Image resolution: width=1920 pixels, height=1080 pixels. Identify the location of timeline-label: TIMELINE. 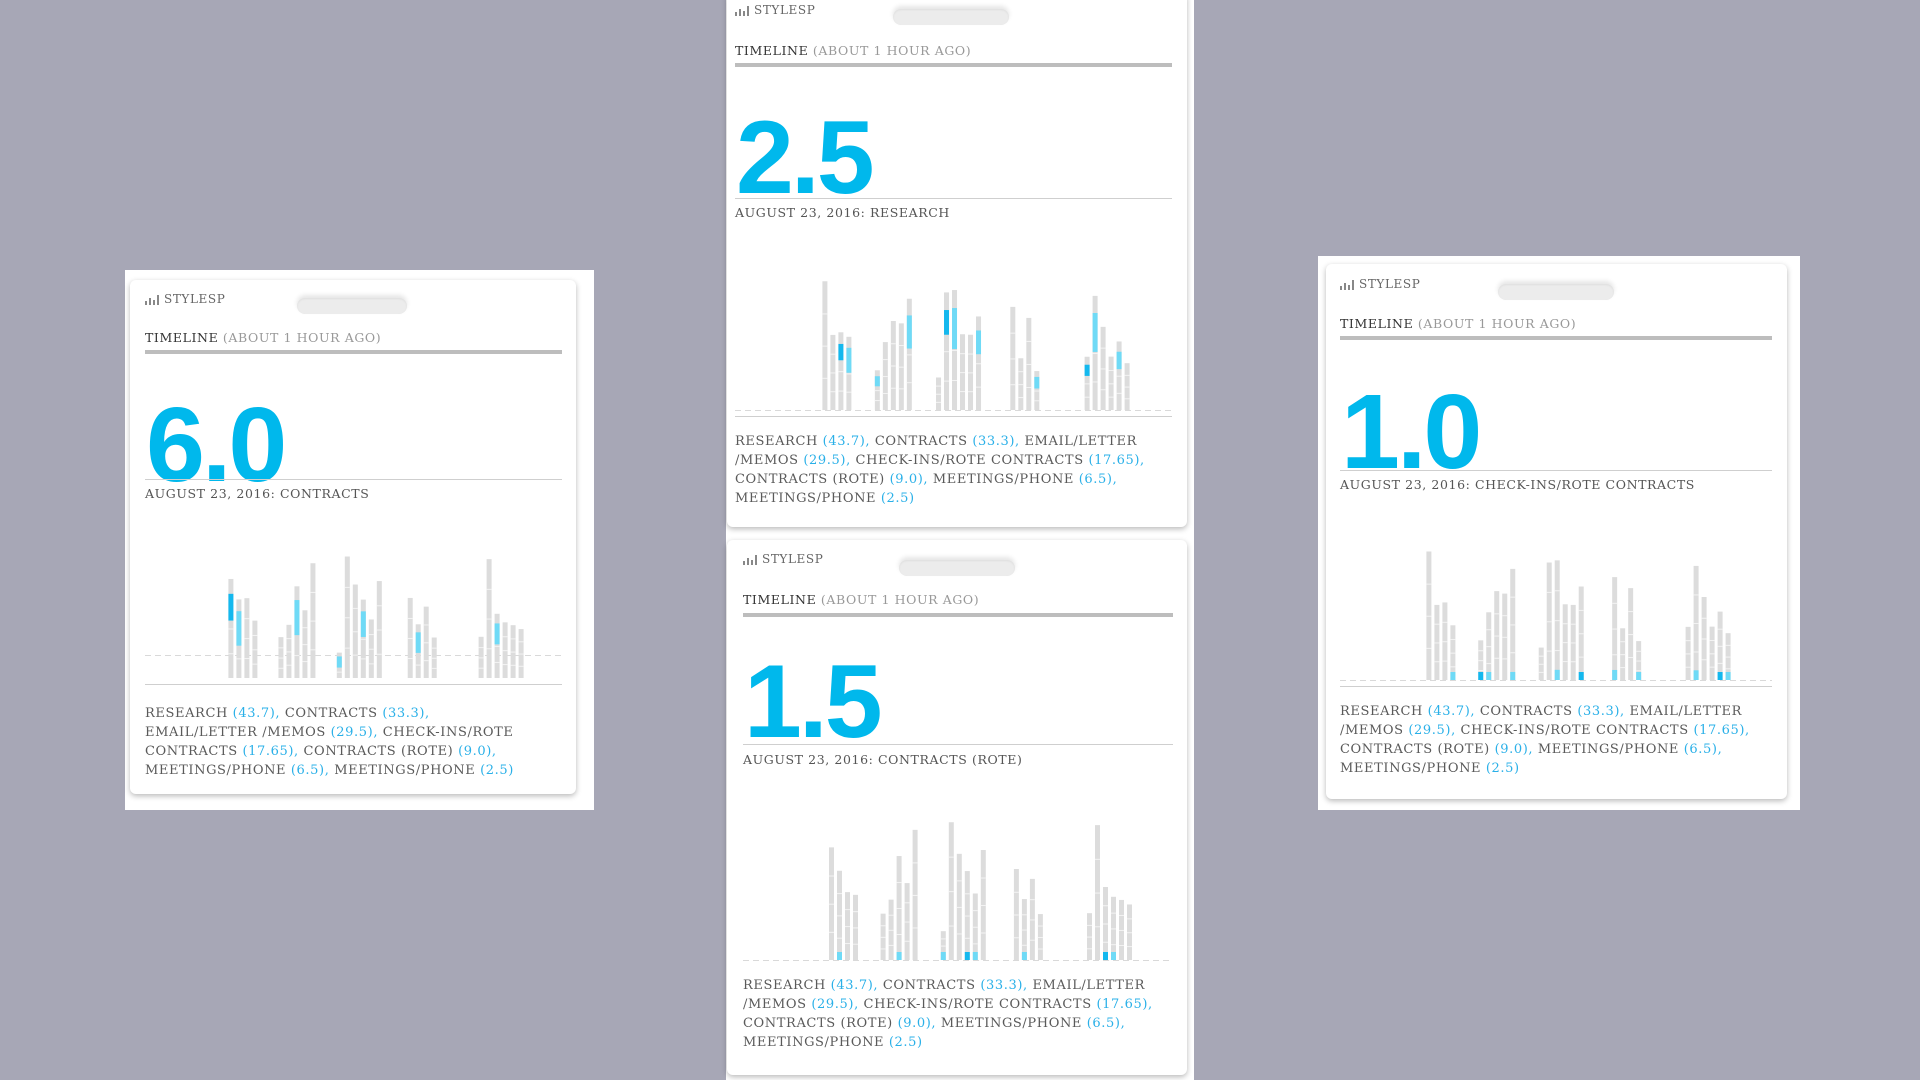
(182, 337).